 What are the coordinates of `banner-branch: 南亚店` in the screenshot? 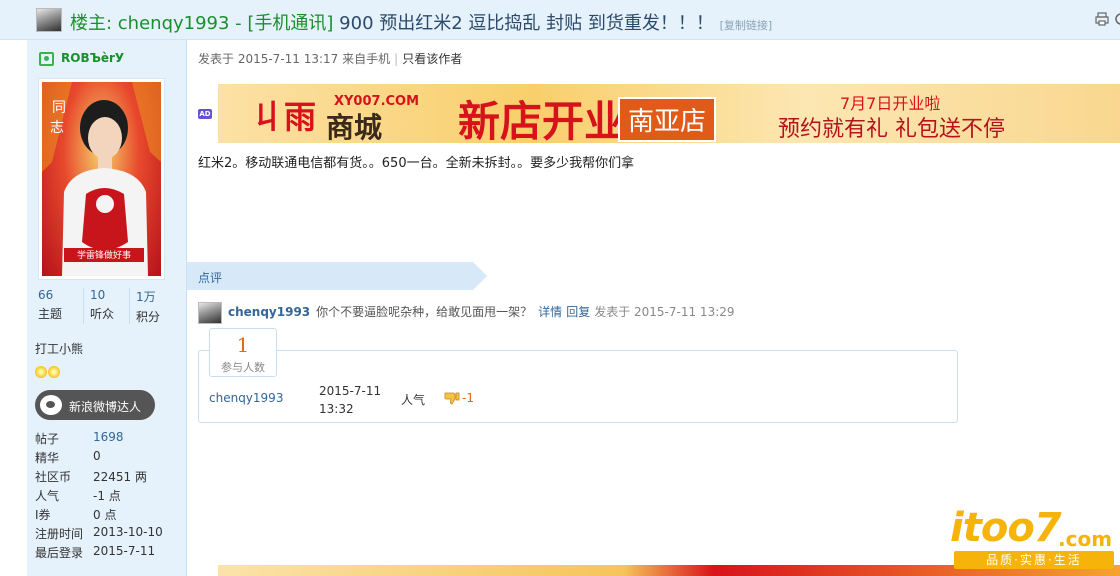 It's located at (667, 119).